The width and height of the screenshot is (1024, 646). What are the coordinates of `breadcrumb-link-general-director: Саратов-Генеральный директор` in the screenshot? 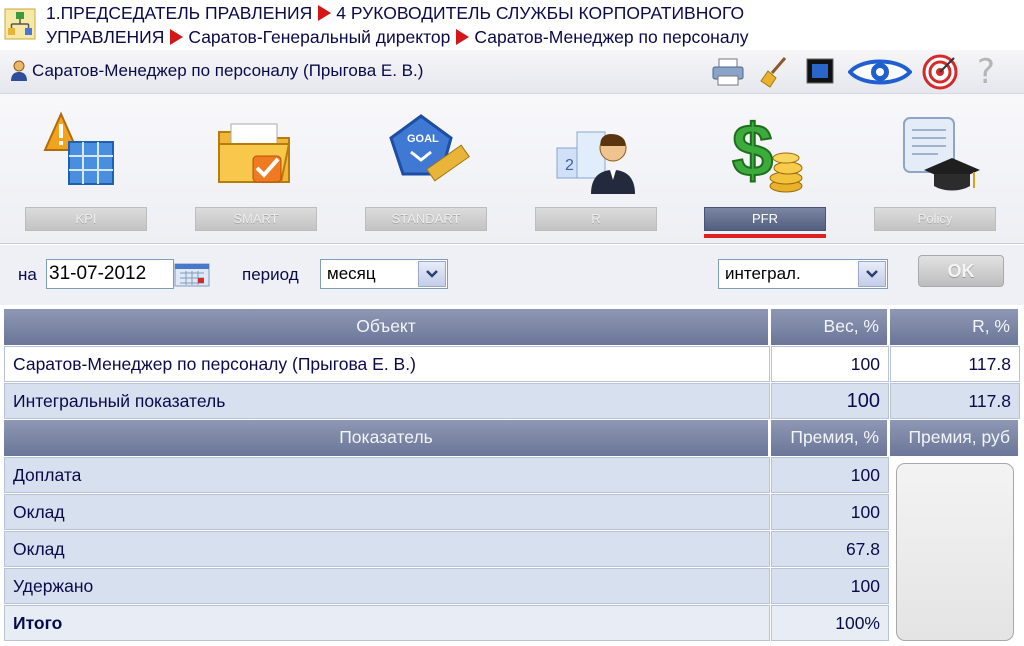 It's located at (319, 37).